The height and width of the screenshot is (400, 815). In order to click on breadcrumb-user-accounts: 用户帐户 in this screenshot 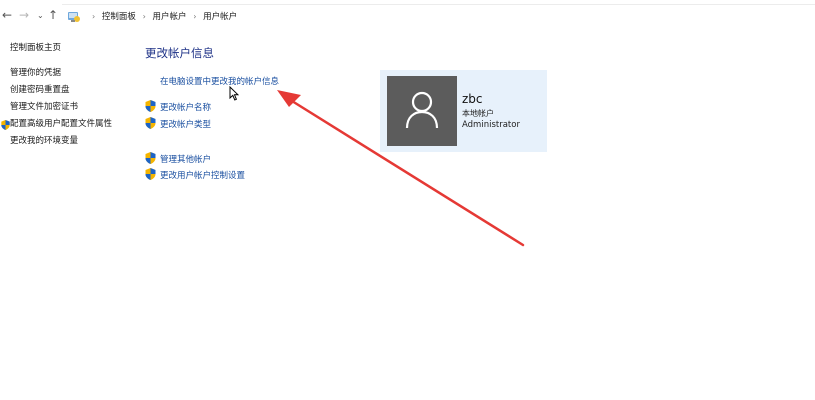, I will do `click(170, 16)`.